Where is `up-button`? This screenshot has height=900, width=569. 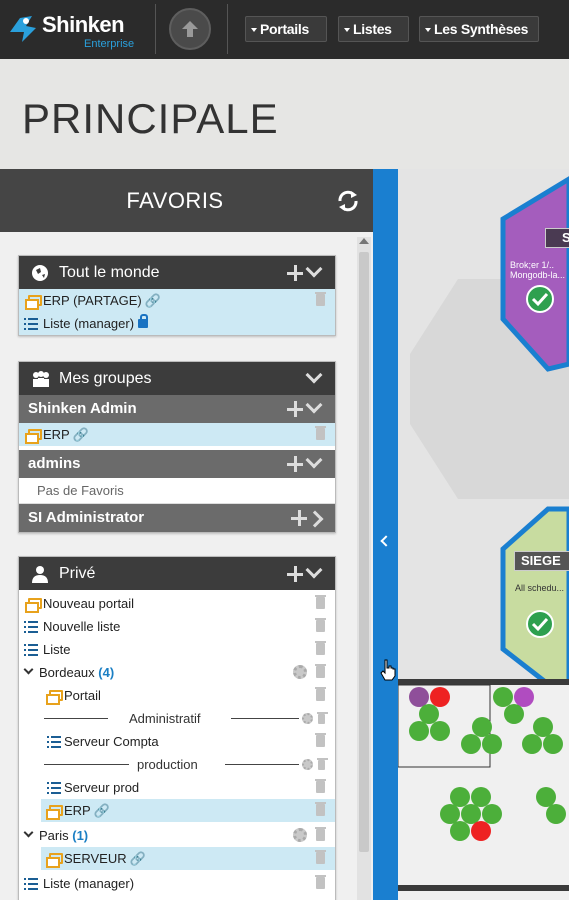 up-button is located at coordinates (190, 29).